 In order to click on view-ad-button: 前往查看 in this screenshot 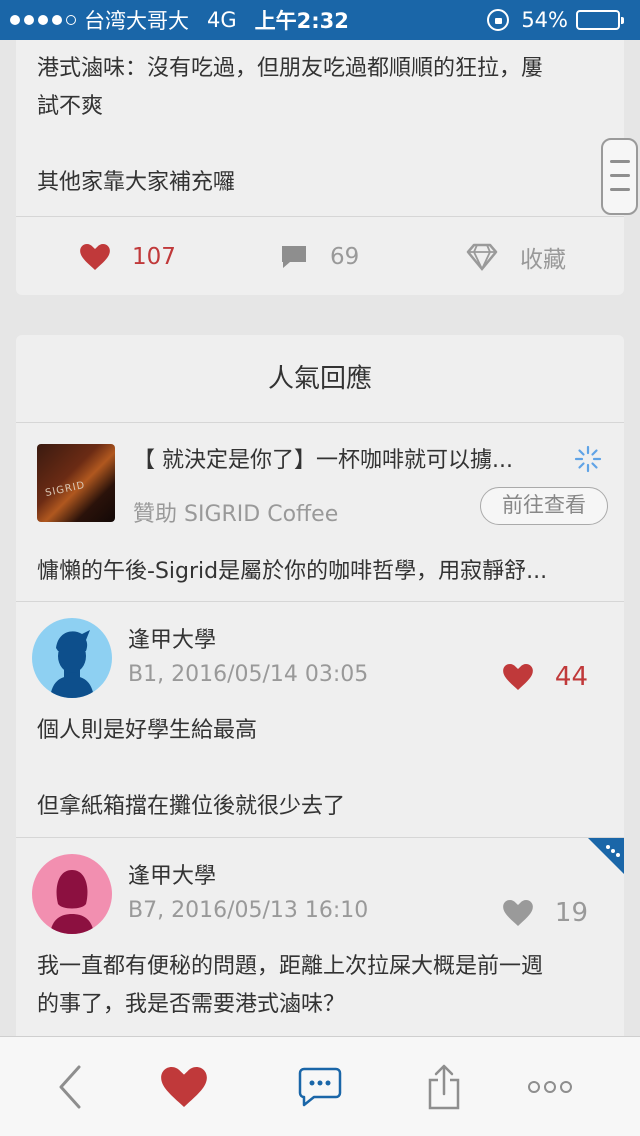, I will do `click(544, 506)`.